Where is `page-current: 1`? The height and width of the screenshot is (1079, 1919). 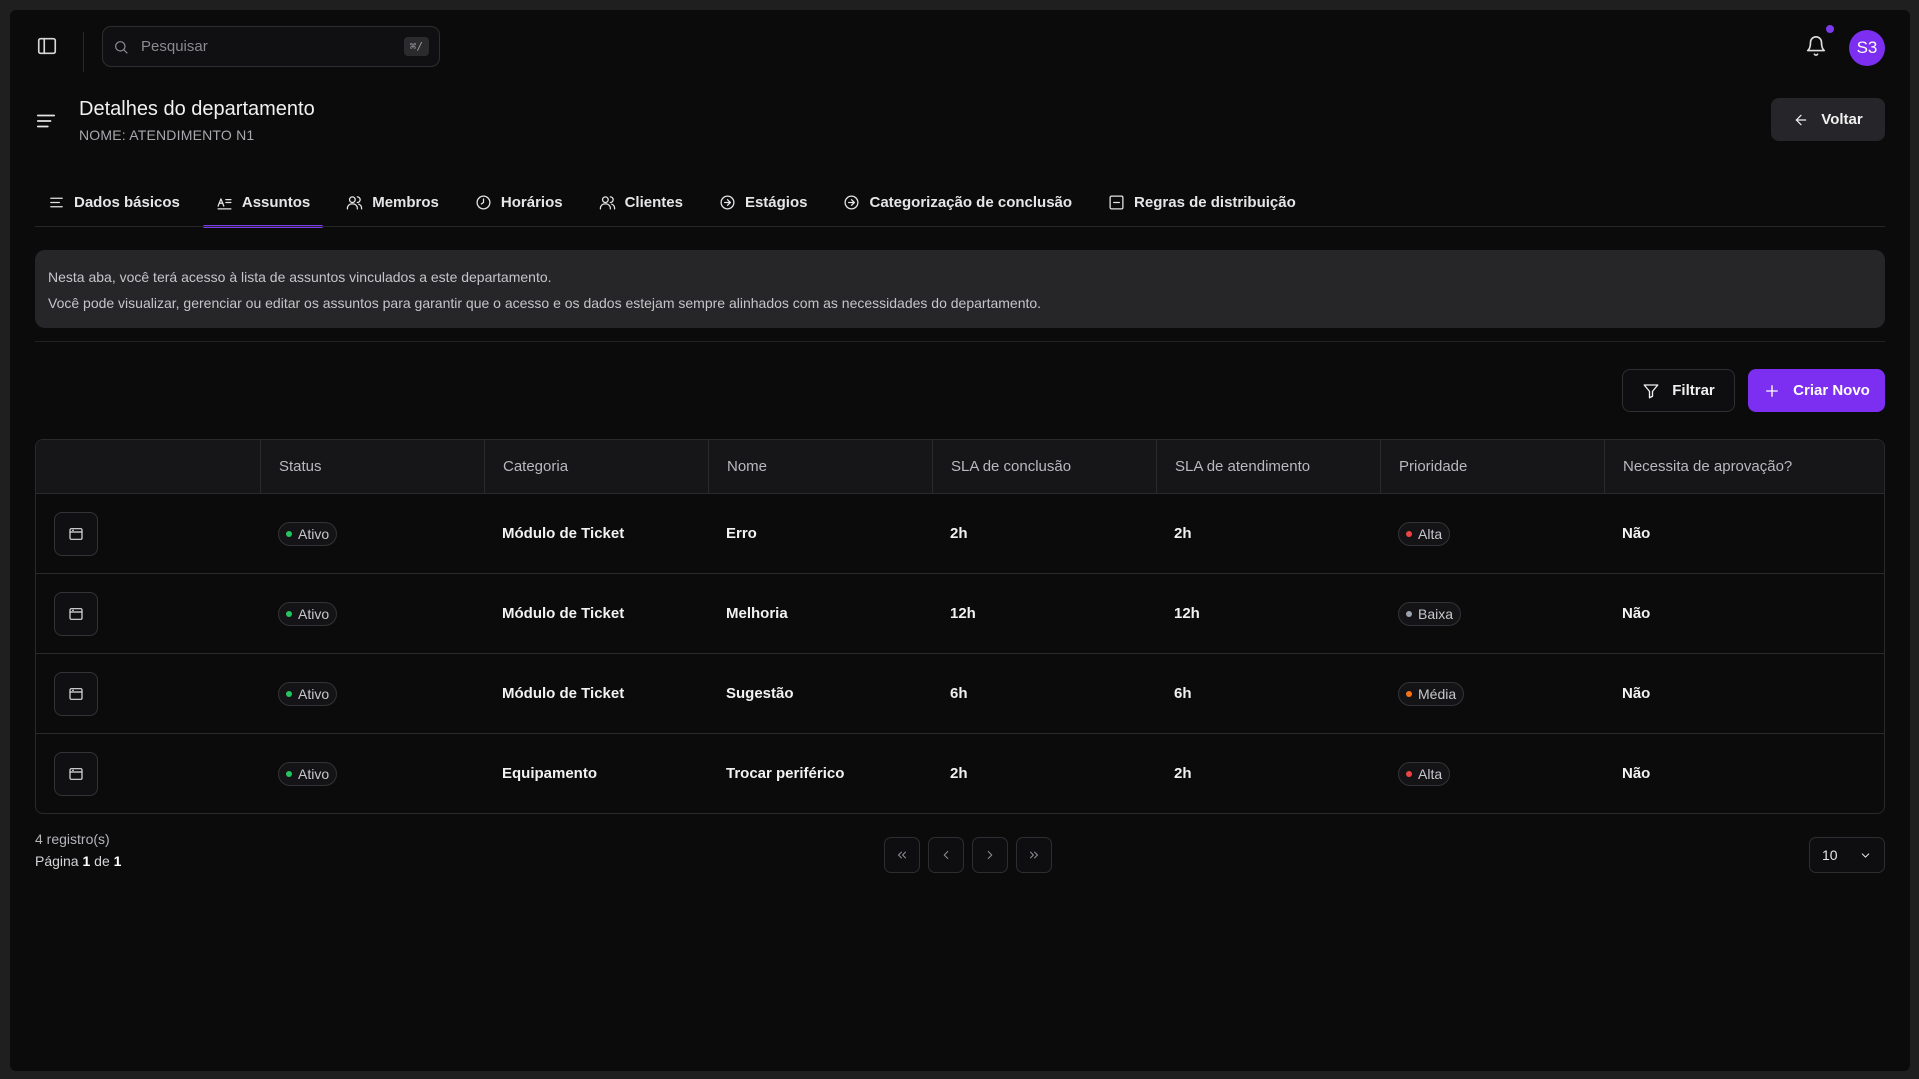
page-current: 1 is located at coordinates (86, 861).